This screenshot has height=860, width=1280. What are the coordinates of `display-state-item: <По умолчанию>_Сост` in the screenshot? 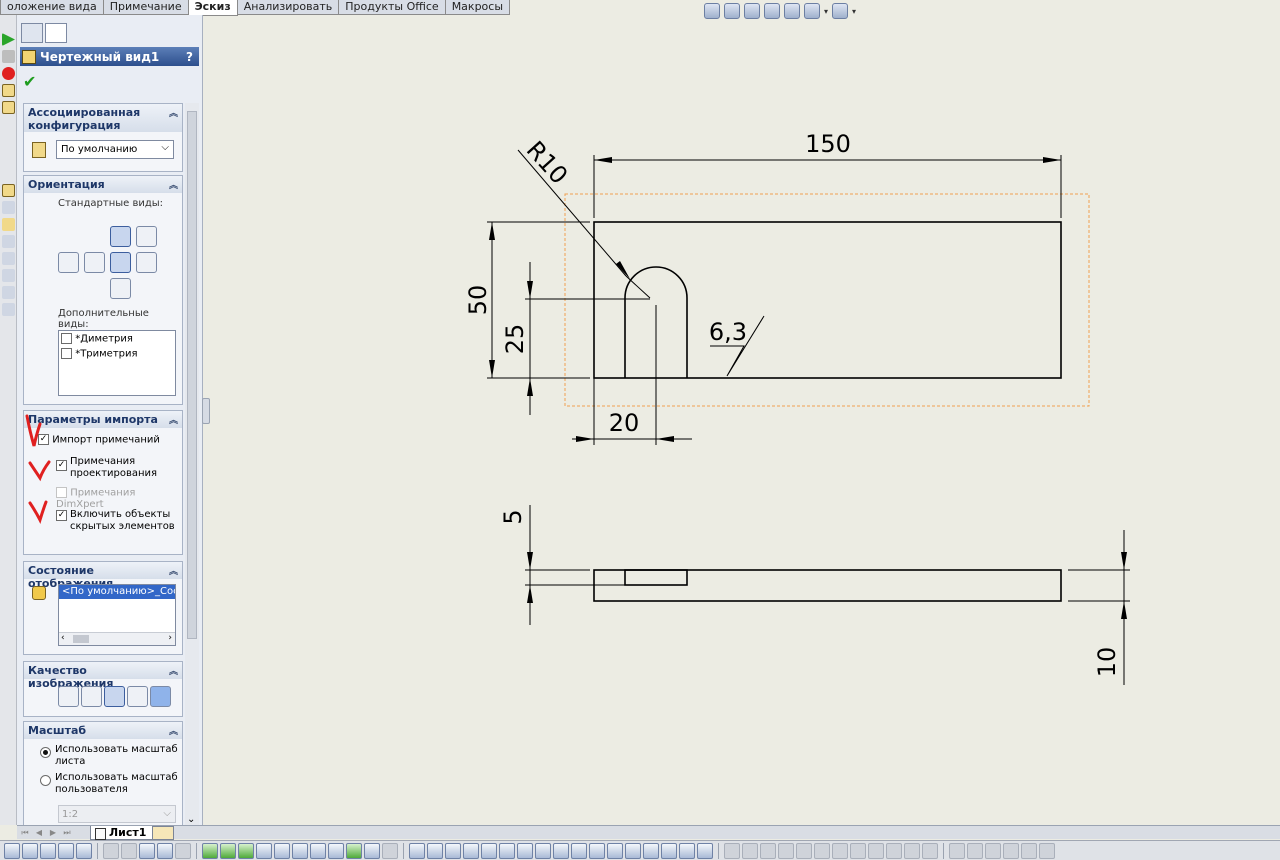 It's located at (117, 592).